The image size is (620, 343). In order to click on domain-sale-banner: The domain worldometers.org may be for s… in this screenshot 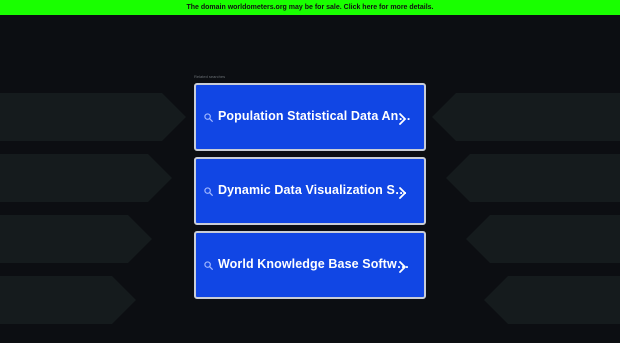, I will do `click(310, 7)`.